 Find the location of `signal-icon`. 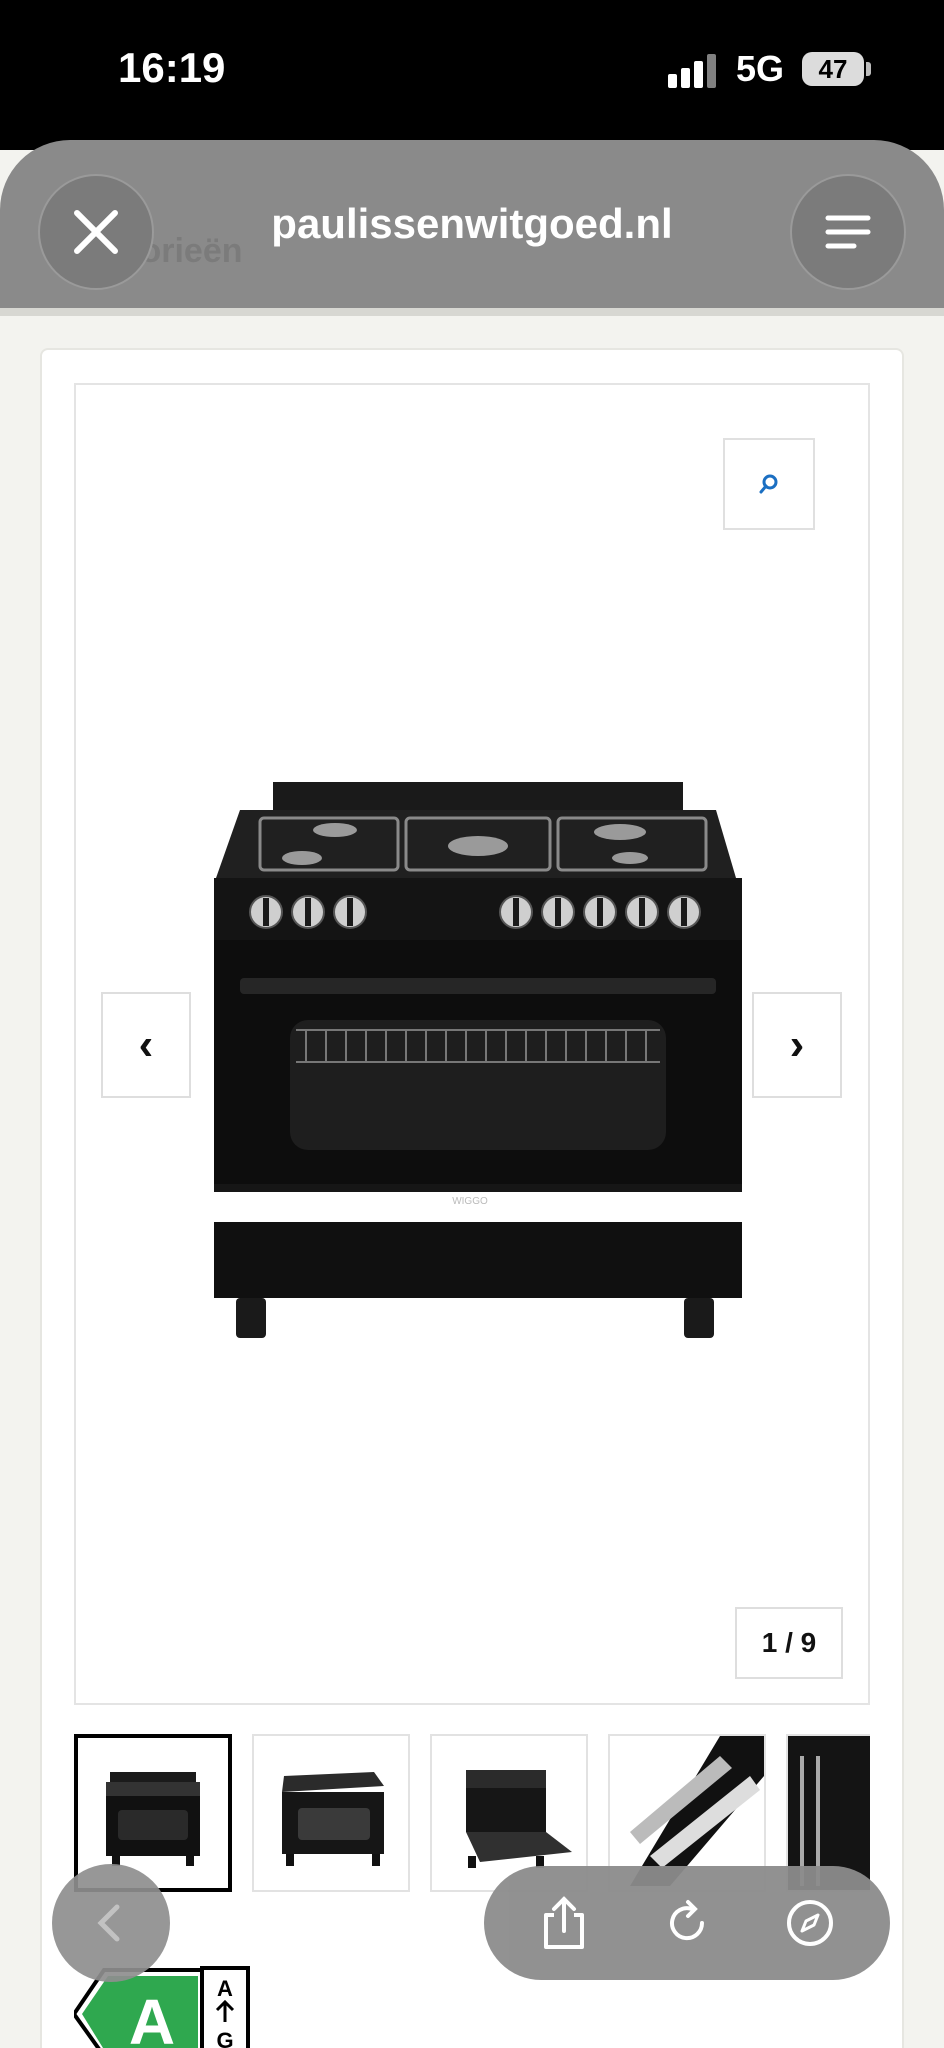

signal-icon is located at coordinates (694, 71).